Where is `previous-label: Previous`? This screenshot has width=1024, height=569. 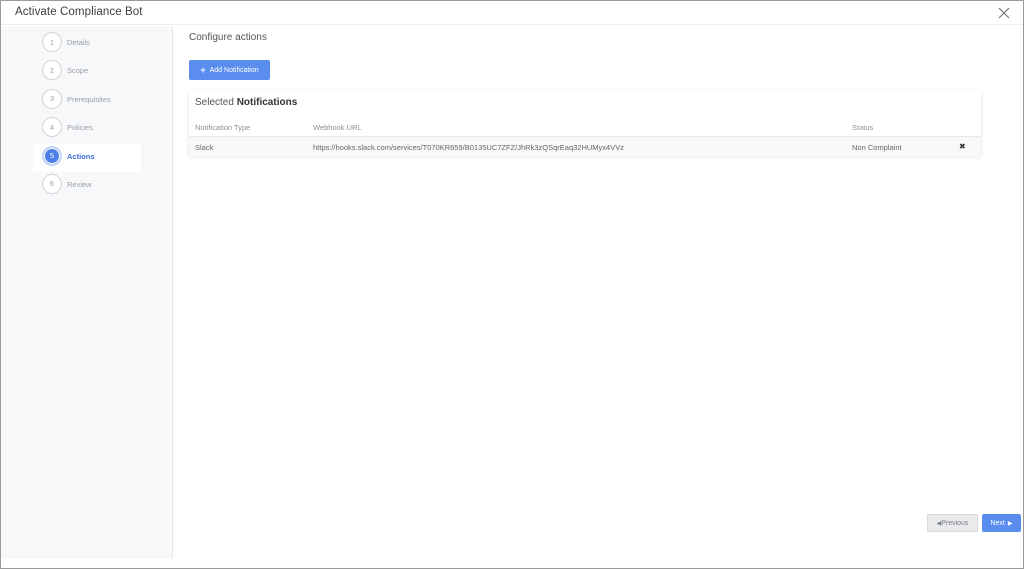
previous-label: Previous is located at coordinates (955, 523).